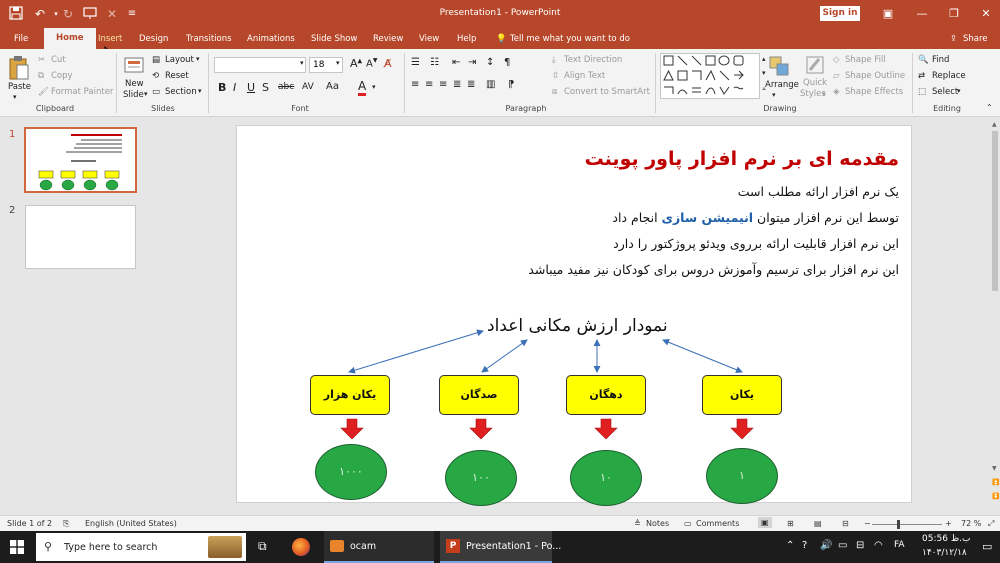 This screenshot has width=1000, height=563. Describe the element at coordinates (899, 545) in the screenshot. I see `language-icon: FA` at that location.